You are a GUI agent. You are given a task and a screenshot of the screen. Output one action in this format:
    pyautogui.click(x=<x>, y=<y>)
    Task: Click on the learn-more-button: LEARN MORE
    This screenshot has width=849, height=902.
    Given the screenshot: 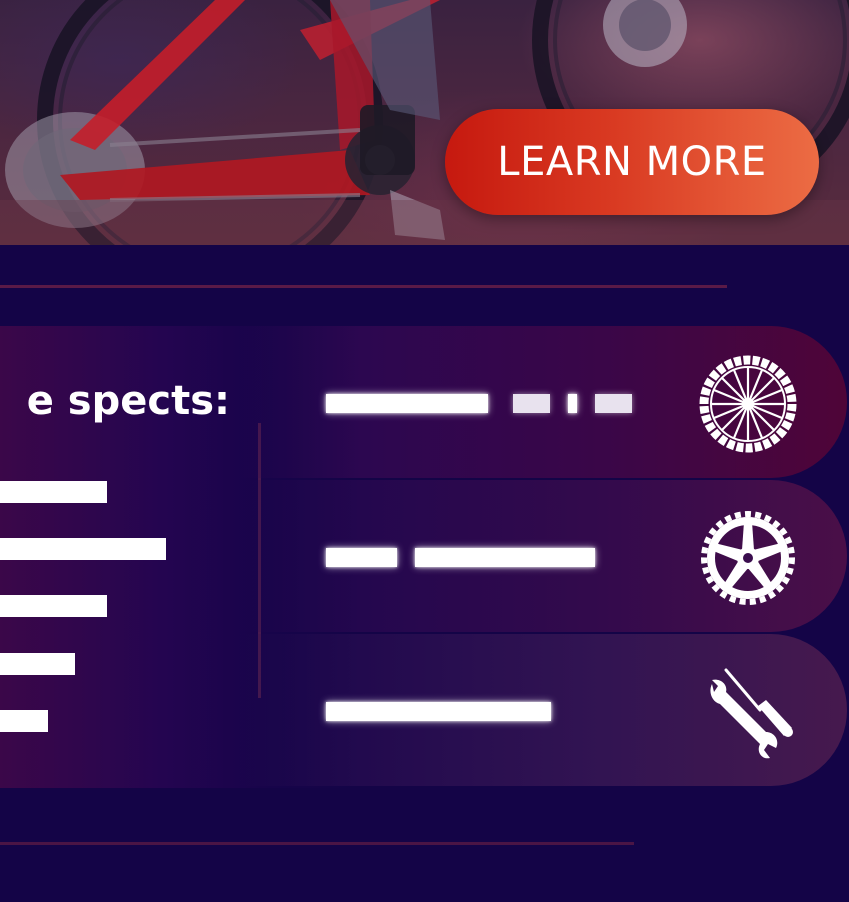 What is the action you would take?
    pyautogui.click(x=632, y=162)
    